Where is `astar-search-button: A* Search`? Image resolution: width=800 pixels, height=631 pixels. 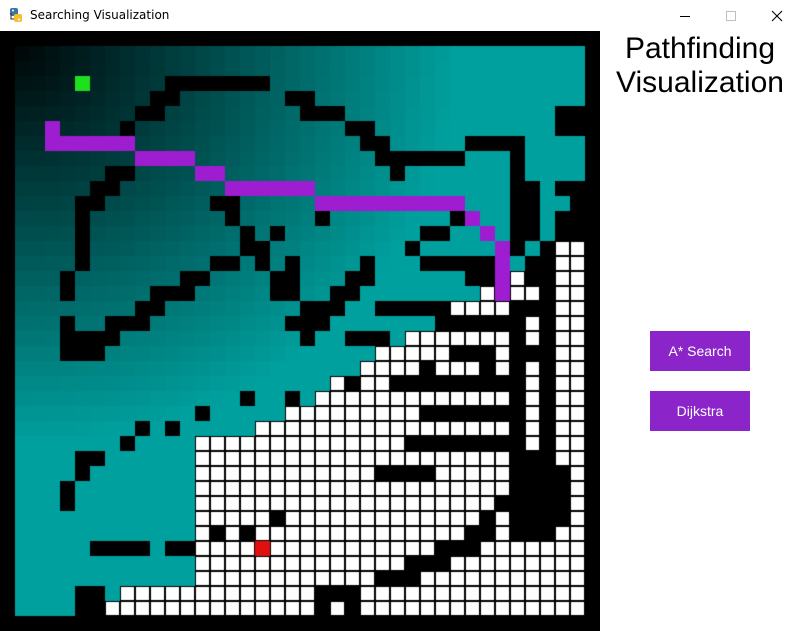 astar-search-button: A* Search is located at coordinates (700, 351).